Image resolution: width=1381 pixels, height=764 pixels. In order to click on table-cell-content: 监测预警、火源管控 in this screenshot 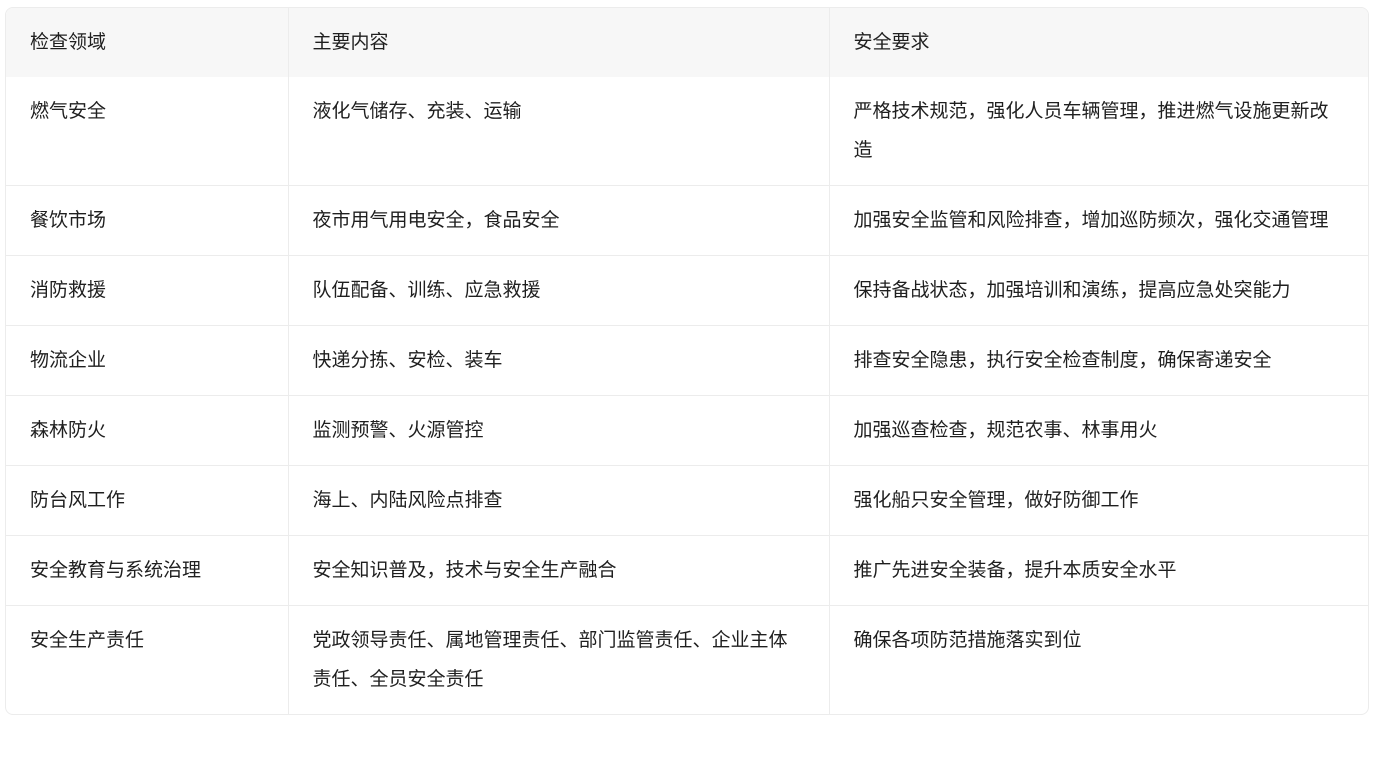, I will do `click(558, 430)`.